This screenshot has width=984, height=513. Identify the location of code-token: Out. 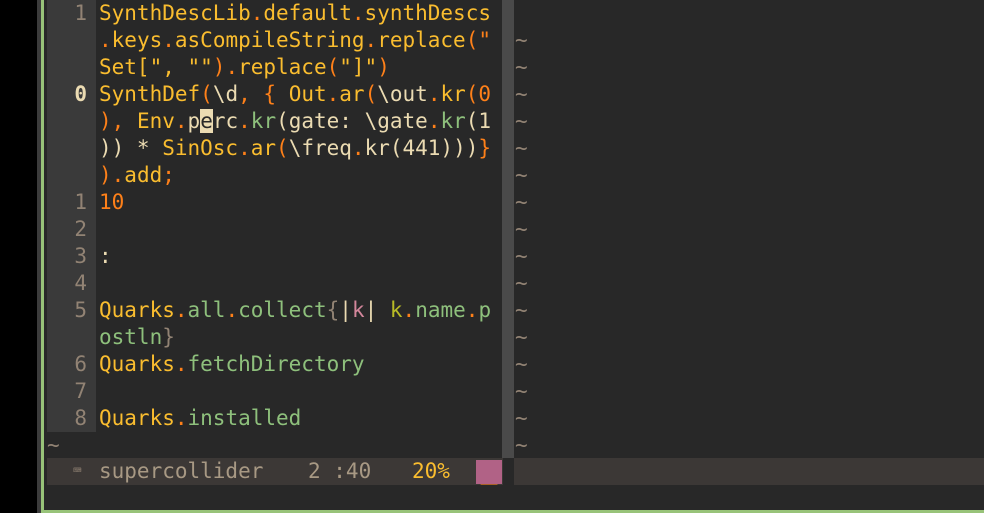
(307, 94).